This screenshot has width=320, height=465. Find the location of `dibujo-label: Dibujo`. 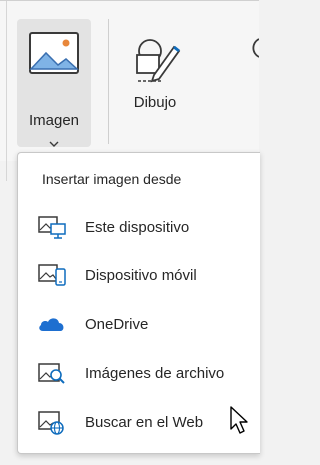

dibujo-label: Dibujo is located at coordinates (155, 102).